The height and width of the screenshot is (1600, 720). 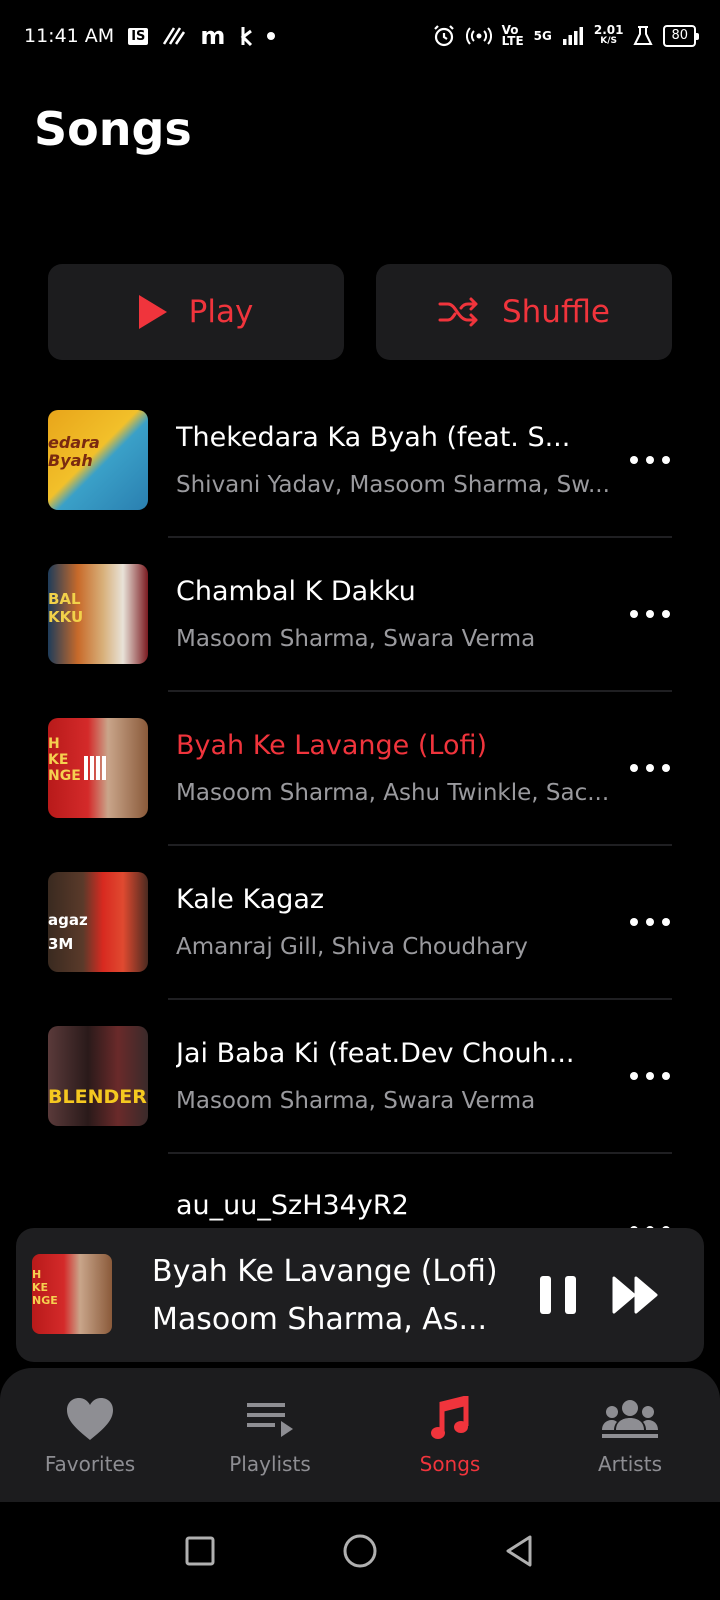 I want to click on play-all-button: Play, so click(x=196, y=312).